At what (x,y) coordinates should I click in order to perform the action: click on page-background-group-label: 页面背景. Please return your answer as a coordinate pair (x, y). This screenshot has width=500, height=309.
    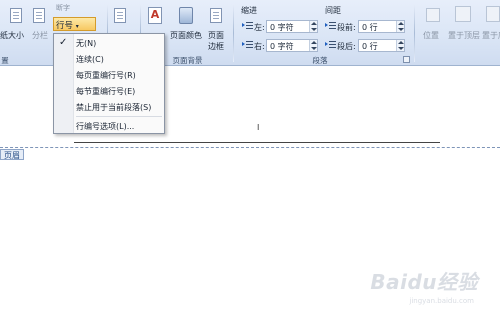
    Looking at the image, I should click on (187, 60).